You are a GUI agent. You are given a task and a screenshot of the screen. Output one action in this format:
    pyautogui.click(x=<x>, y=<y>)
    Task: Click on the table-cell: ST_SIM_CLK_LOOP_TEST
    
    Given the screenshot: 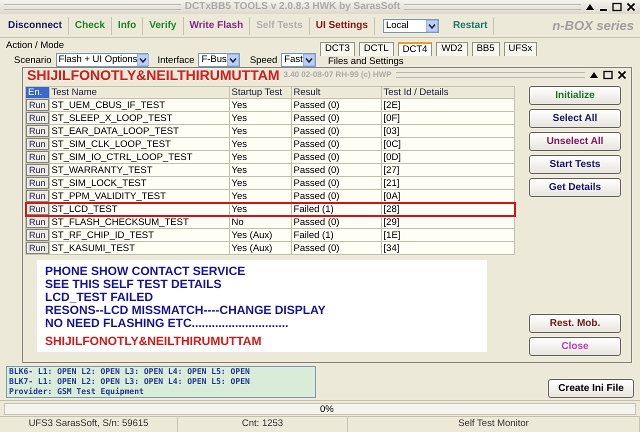 What is the action you would take?
    pyautogui.click(x=139, y=144)
    